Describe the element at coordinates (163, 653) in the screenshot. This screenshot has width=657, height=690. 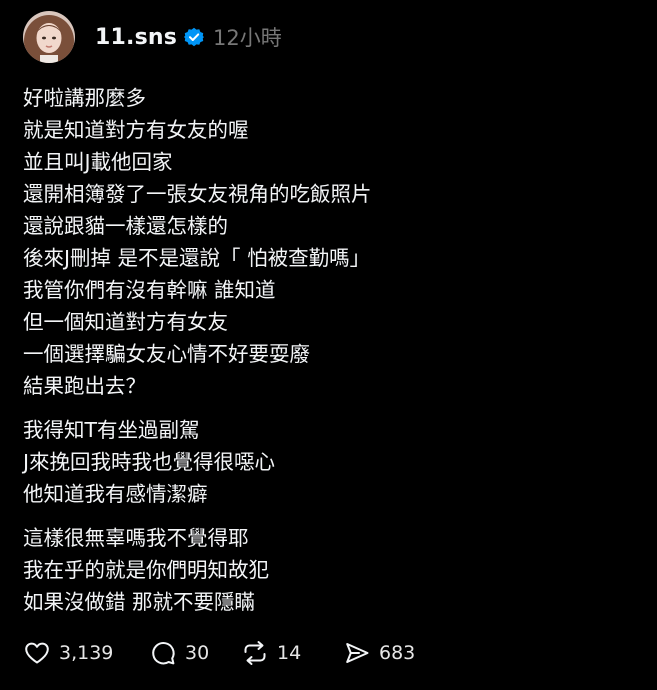
I see `comment-bubble-icon` at that location.